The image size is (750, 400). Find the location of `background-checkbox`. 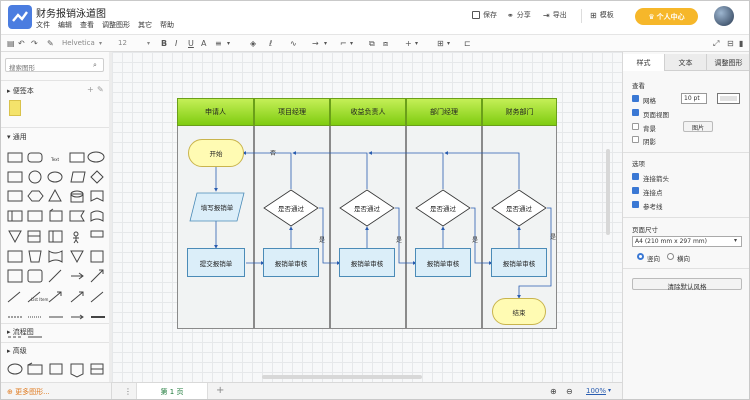

background-checkbox is located at coordinates (635, 126).